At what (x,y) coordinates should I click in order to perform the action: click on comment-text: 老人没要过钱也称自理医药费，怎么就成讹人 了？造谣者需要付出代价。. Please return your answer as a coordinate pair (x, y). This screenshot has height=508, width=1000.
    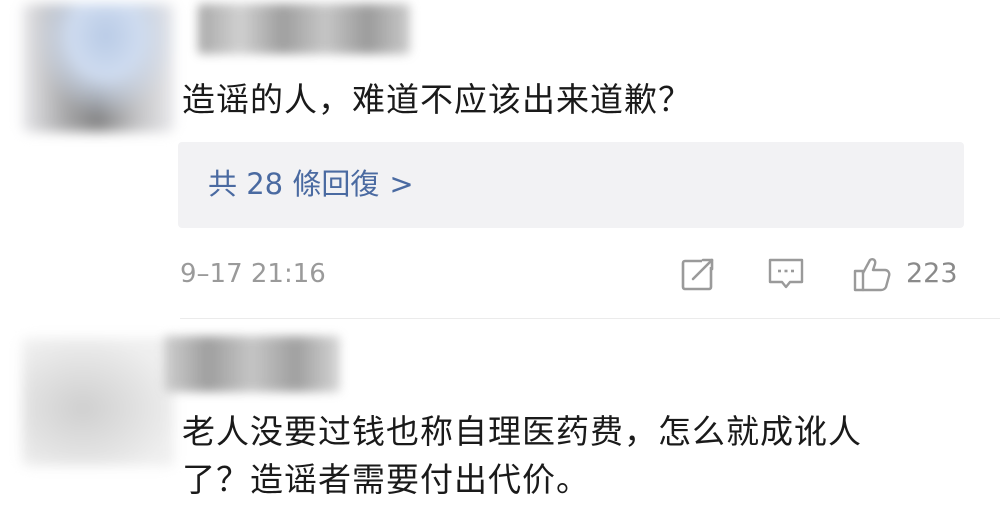
    Looking at the image, I should click on (522, 458).